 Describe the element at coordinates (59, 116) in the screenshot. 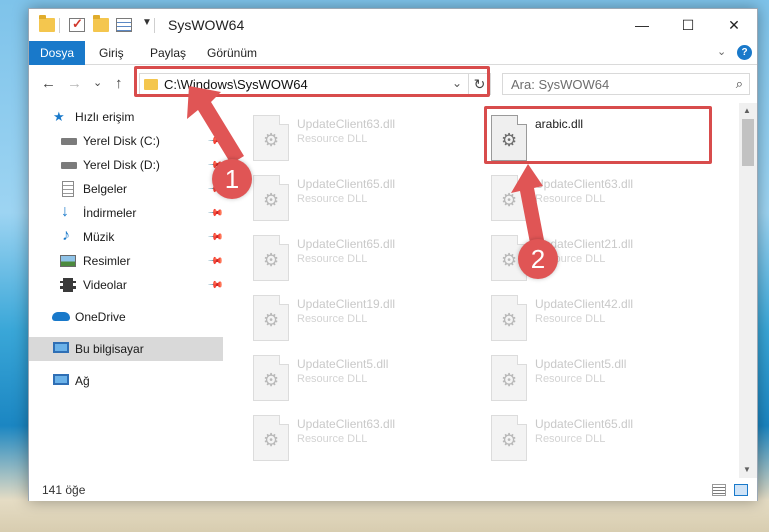

I see `star-icon: ★` at that location.